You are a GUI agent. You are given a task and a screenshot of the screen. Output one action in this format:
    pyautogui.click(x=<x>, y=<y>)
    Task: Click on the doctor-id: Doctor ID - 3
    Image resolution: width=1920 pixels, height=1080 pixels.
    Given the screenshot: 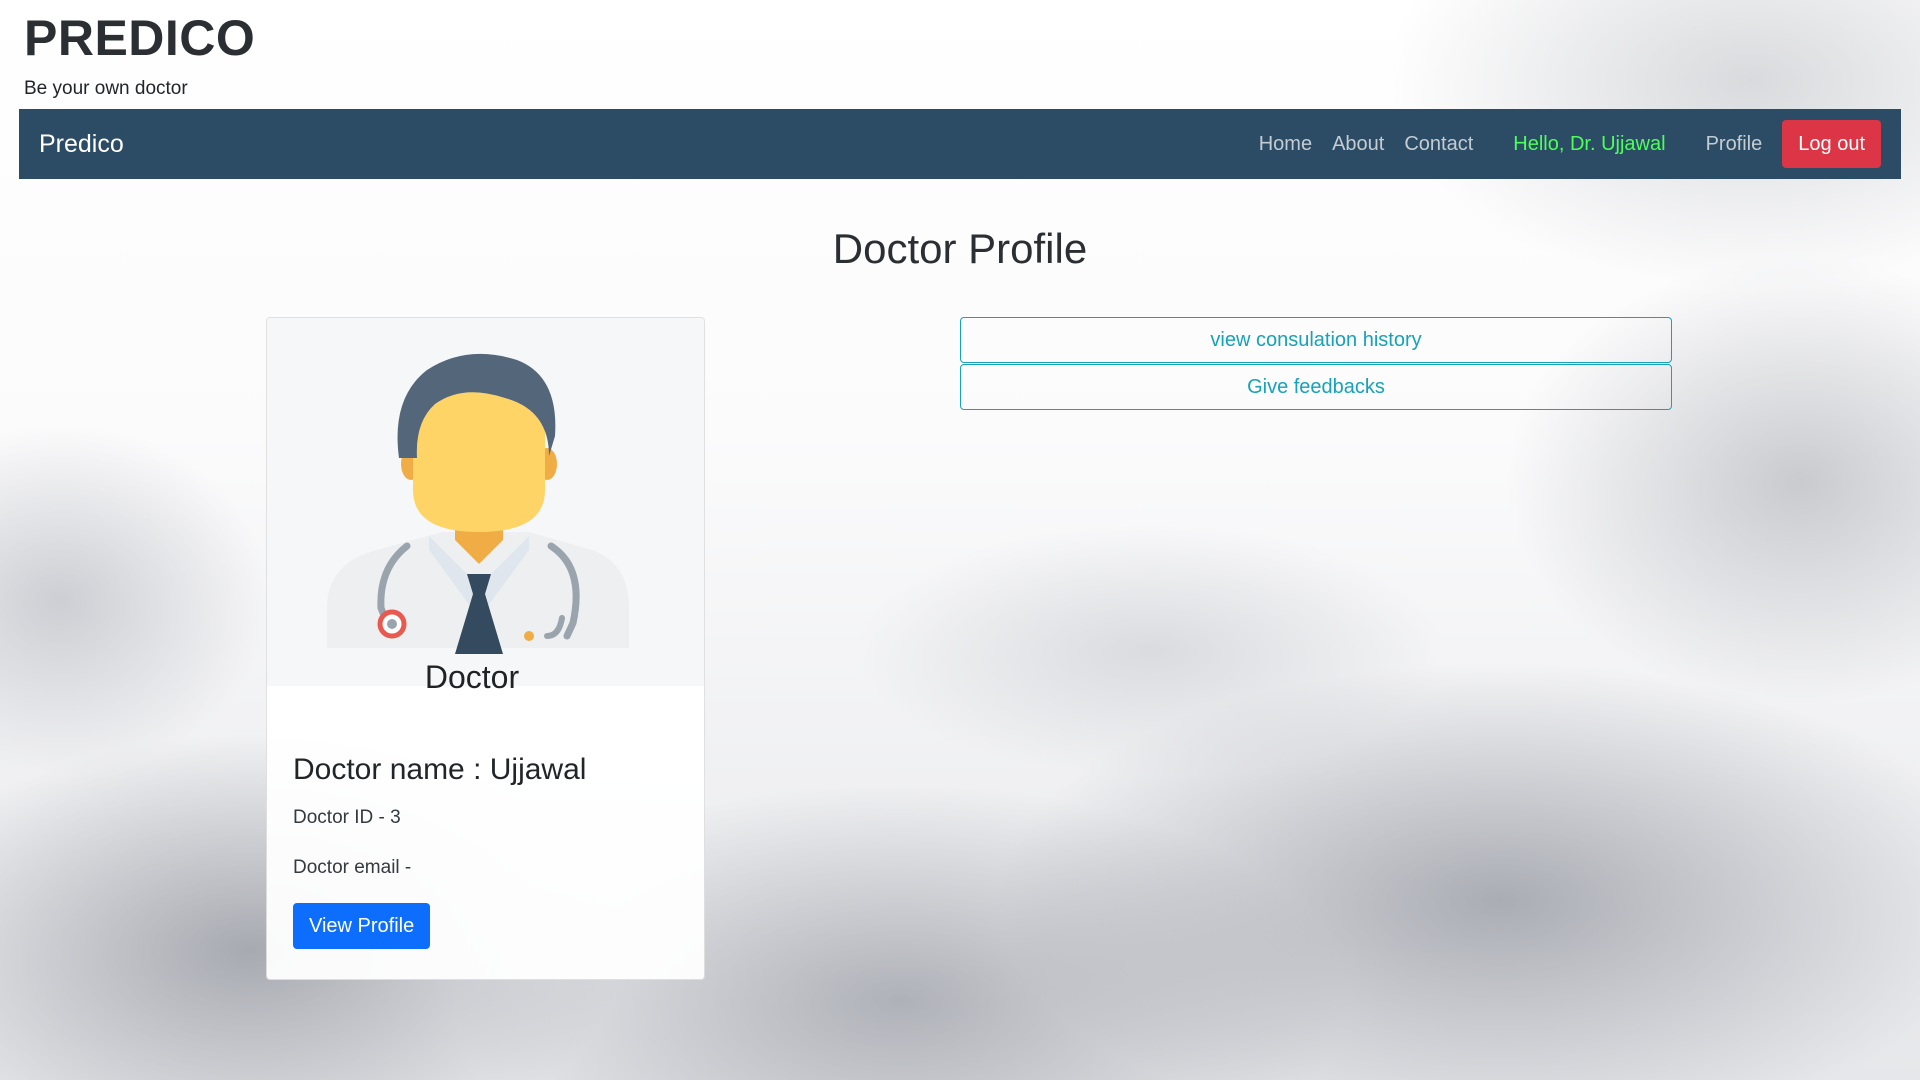 What is the action you would take?
    pyautogui.click(x=347, y=817)
    